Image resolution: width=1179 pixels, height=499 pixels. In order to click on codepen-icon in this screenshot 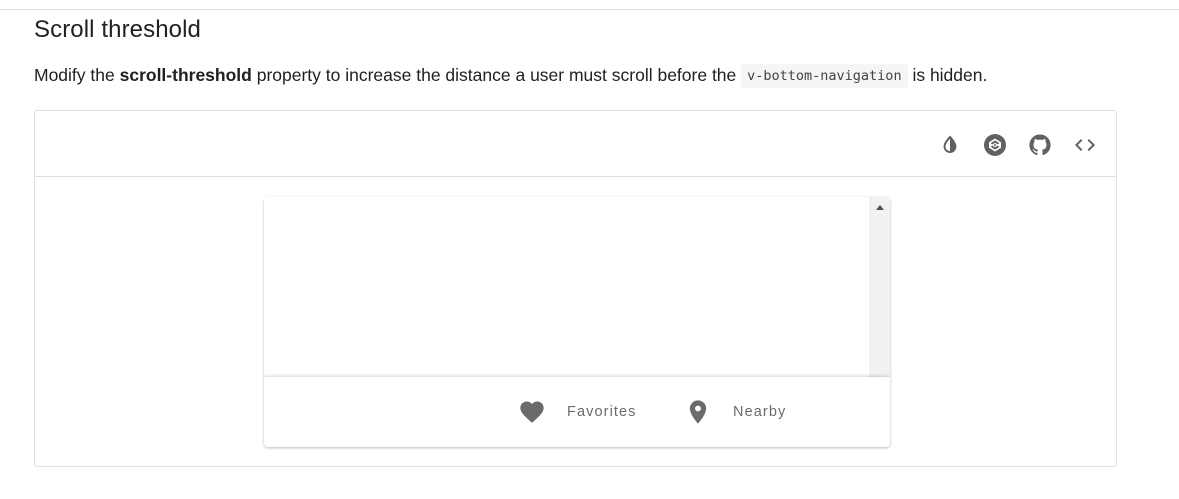, I will do `click(995, 145)`.